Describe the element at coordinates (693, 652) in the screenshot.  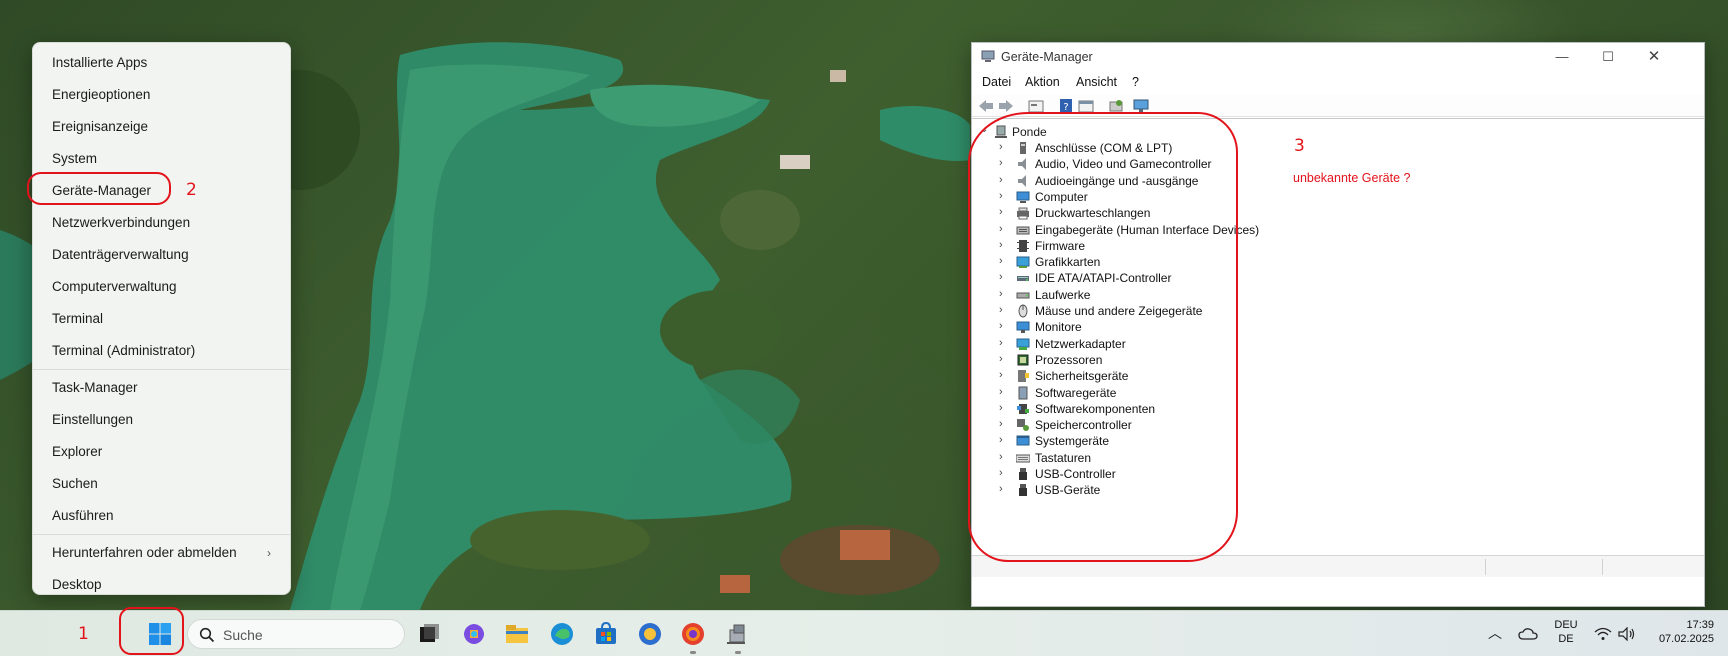
I see `firefox-running-indicator` at that location.